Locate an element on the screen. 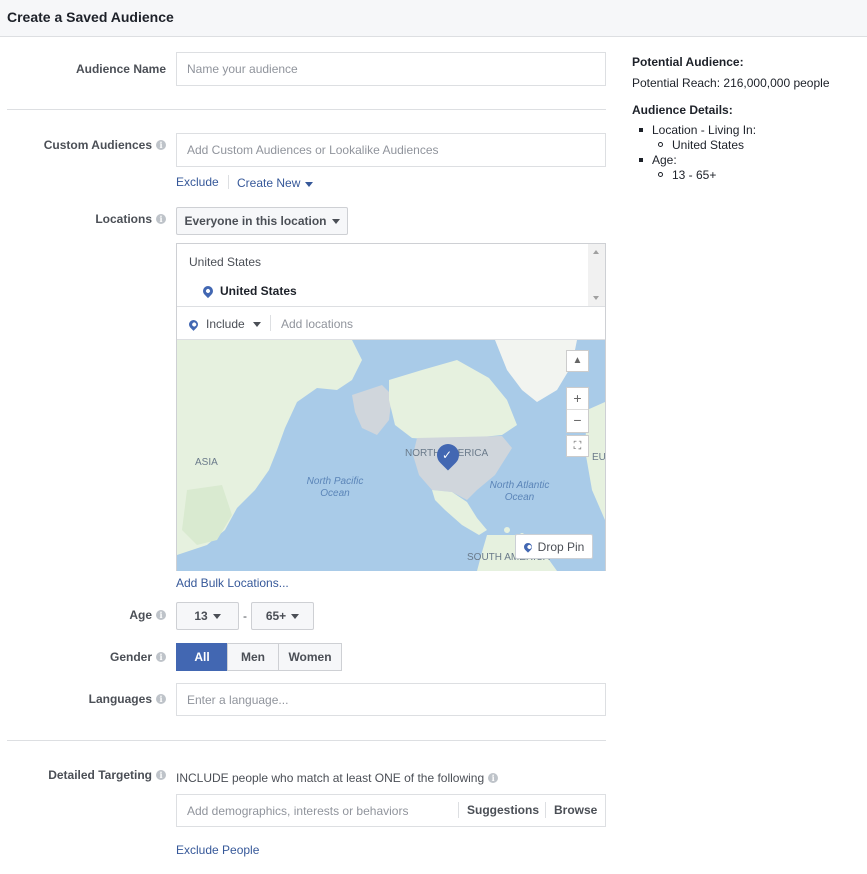 Image resolution: width=867 pixels, height=874 pixels. link-separator is located at coordinates (228, 182).